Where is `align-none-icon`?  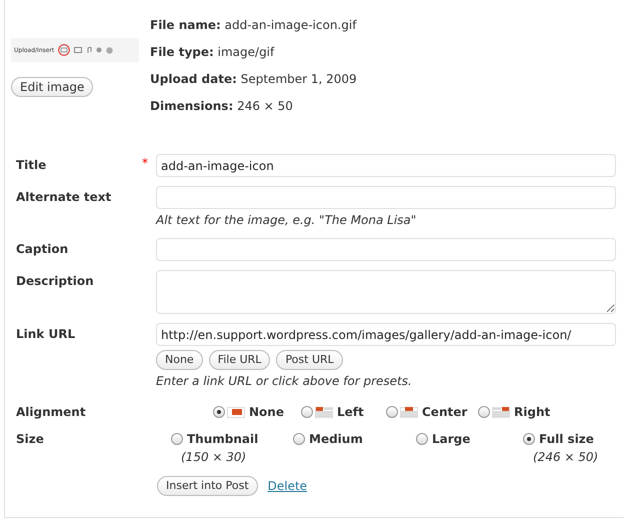
align-none-icon is located at coordinates (236, 412).